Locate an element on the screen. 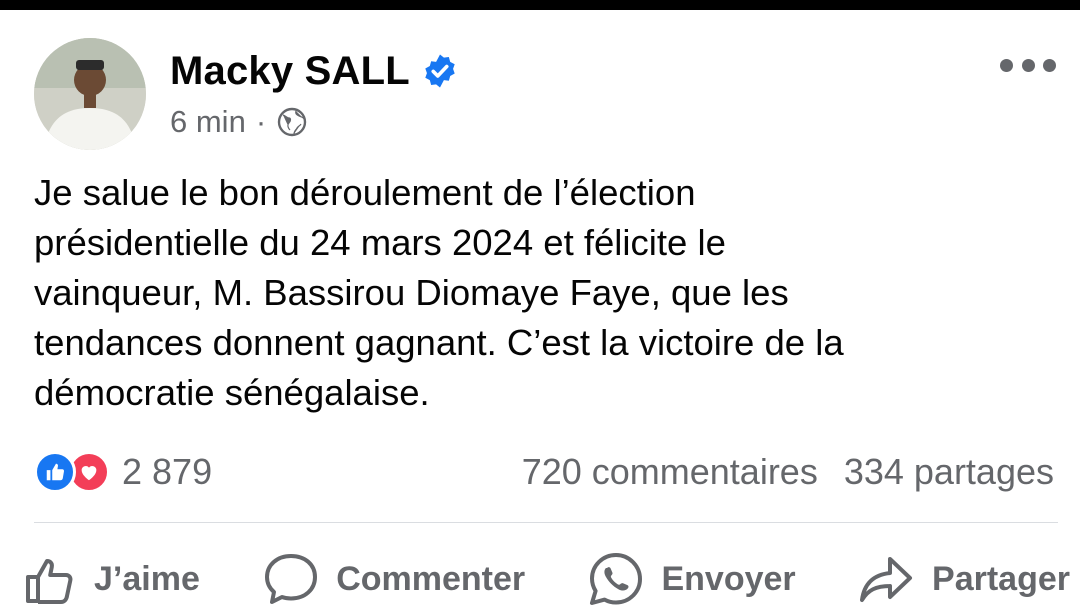  post-meta: 6 min · is located at coordinates (239, 122).